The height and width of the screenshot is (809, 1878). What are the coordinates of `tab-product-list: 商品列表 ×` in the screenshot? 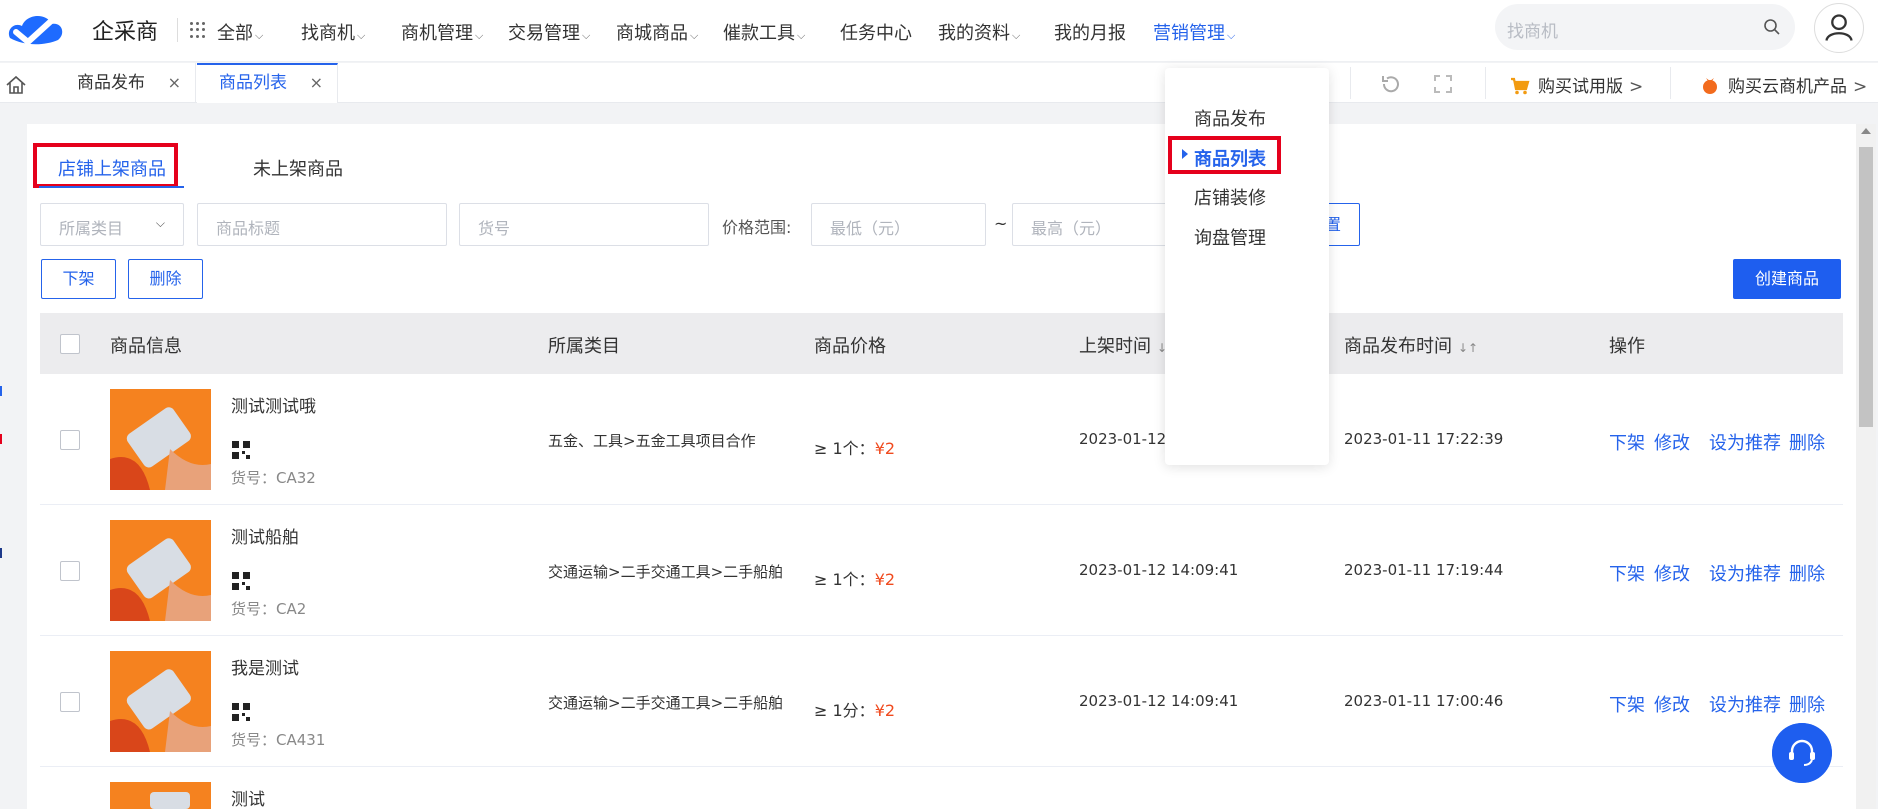 It's located at (267, 83).